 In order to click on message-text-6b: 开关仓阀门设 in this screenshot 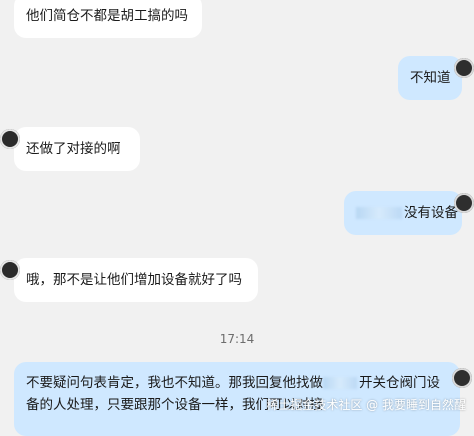, I will do `click(399, 383)`.